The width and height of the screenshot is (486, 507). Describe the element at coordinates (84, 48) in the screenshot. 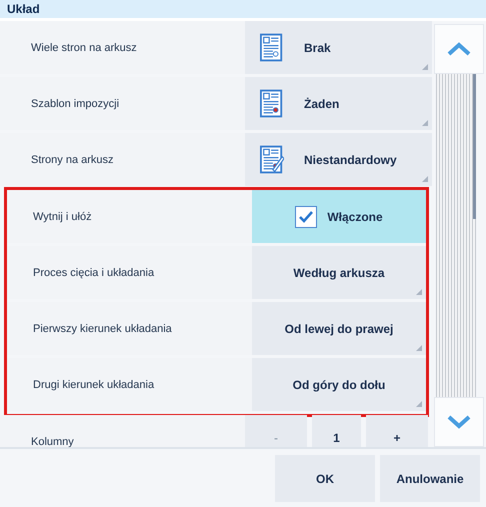

I see `setting-label: Wiele stron na arkusz` at that location.